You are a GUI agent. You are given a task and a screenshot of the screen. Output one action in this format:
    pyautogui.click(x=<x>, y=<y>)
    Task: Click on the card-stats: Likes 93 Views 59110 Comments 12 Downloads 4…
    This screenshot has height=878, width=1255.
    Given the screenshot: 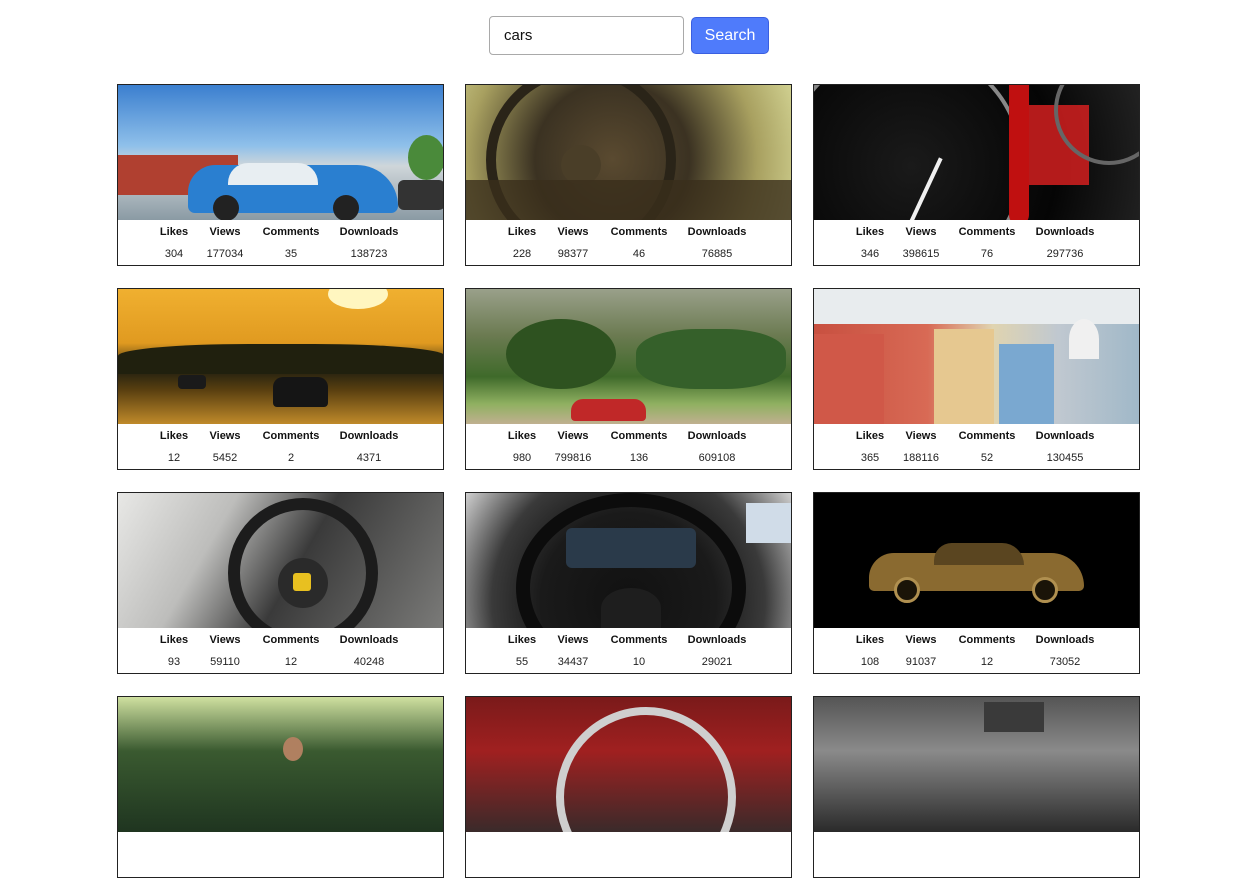 What is the action you would take?
    pyautogui.click(x=280, y=650)
    